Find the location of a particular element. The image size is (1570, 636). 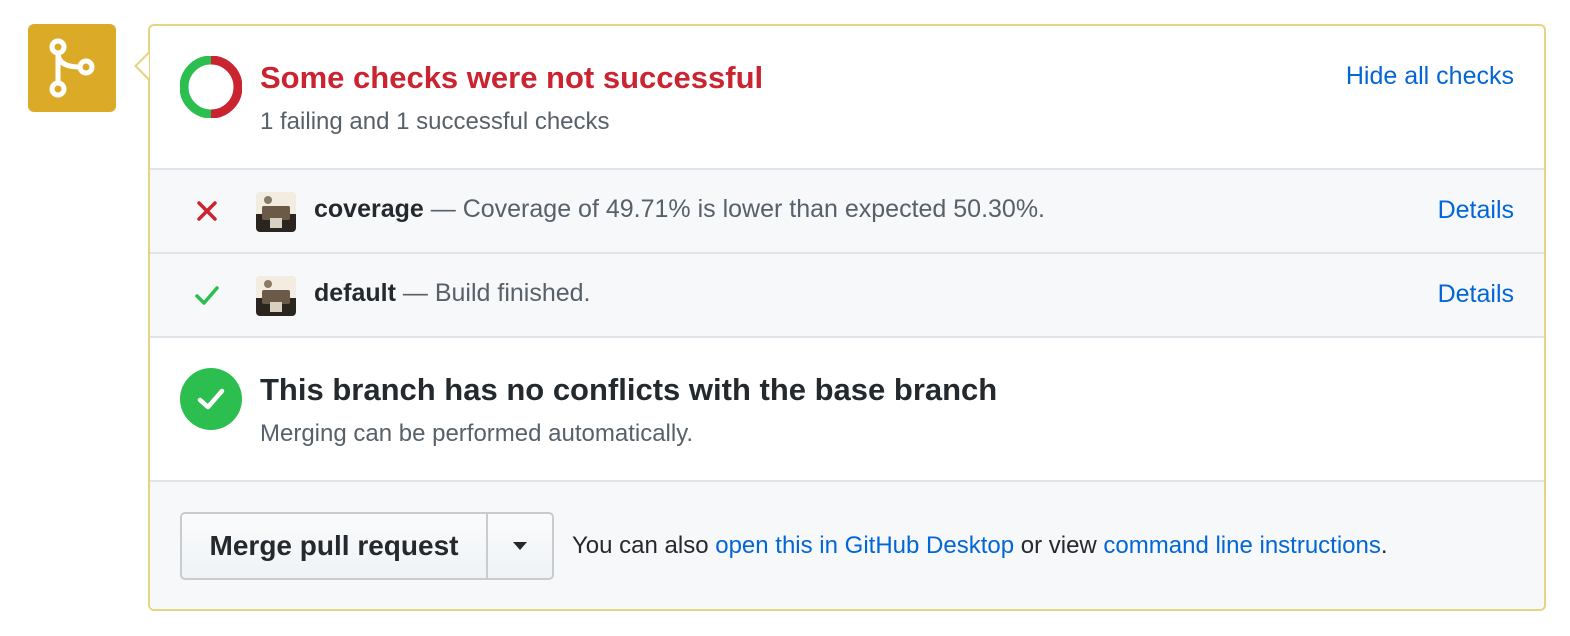

x-icon is located at coordinates (207, 211).